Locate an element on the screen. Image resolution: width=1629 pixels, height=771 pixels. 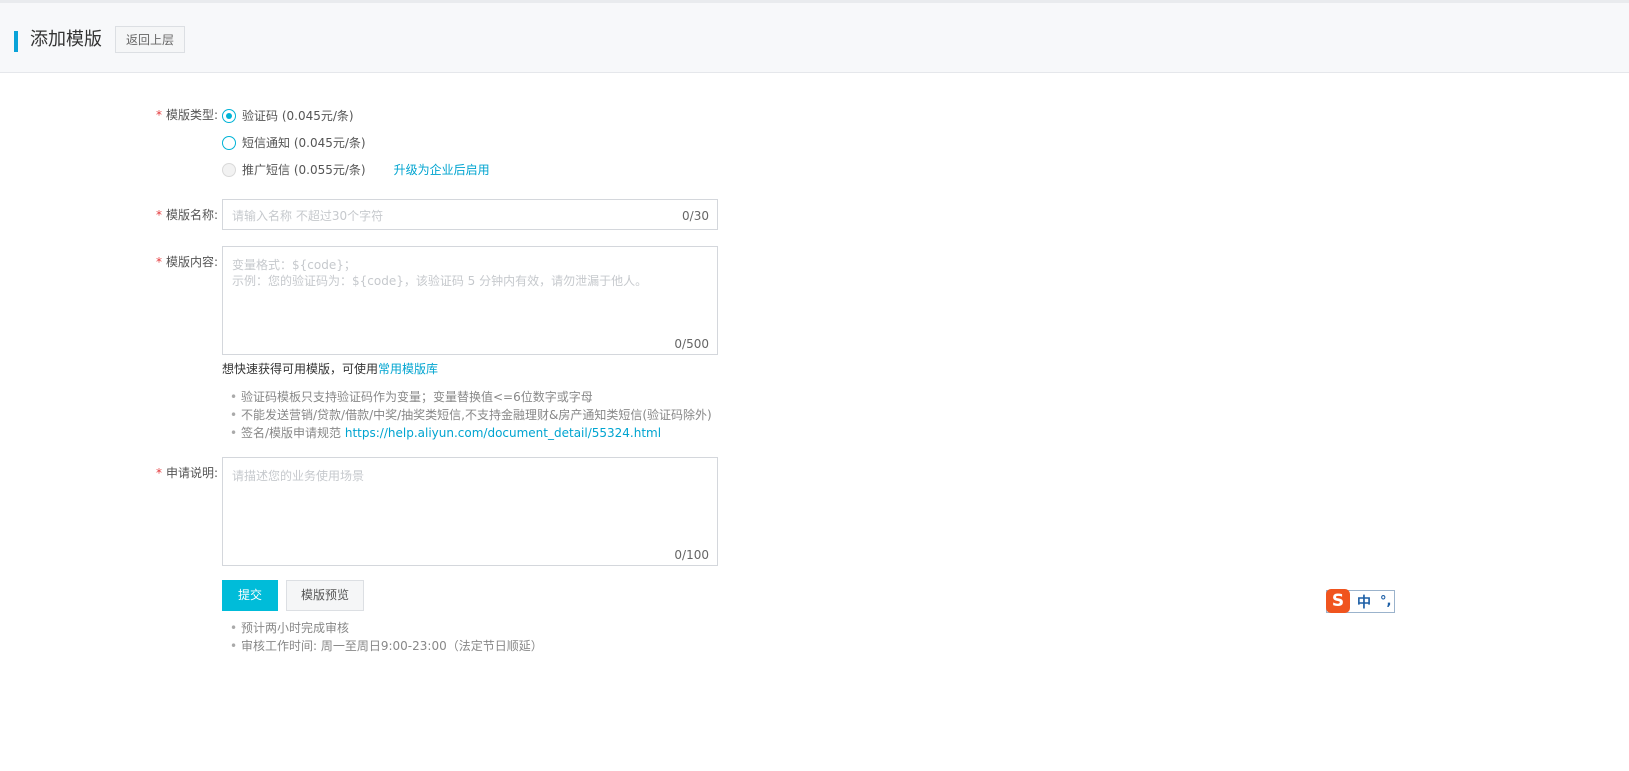
page-header: 添加模版 返回上层 is located at coordinates (814, 38).